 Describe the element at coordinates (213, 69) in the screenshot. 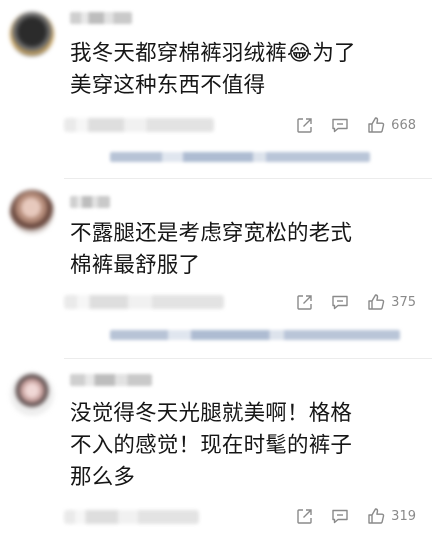

I see `comment-text: 我冬天都穿棉裤羽绒裤😂为了 美穿这种东西不值得` at that location.